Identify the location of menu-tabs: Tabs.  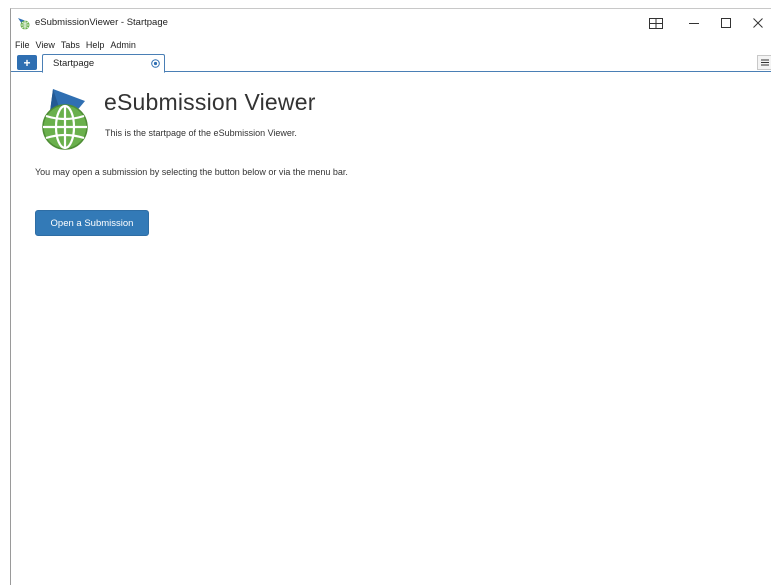
(70, 45).